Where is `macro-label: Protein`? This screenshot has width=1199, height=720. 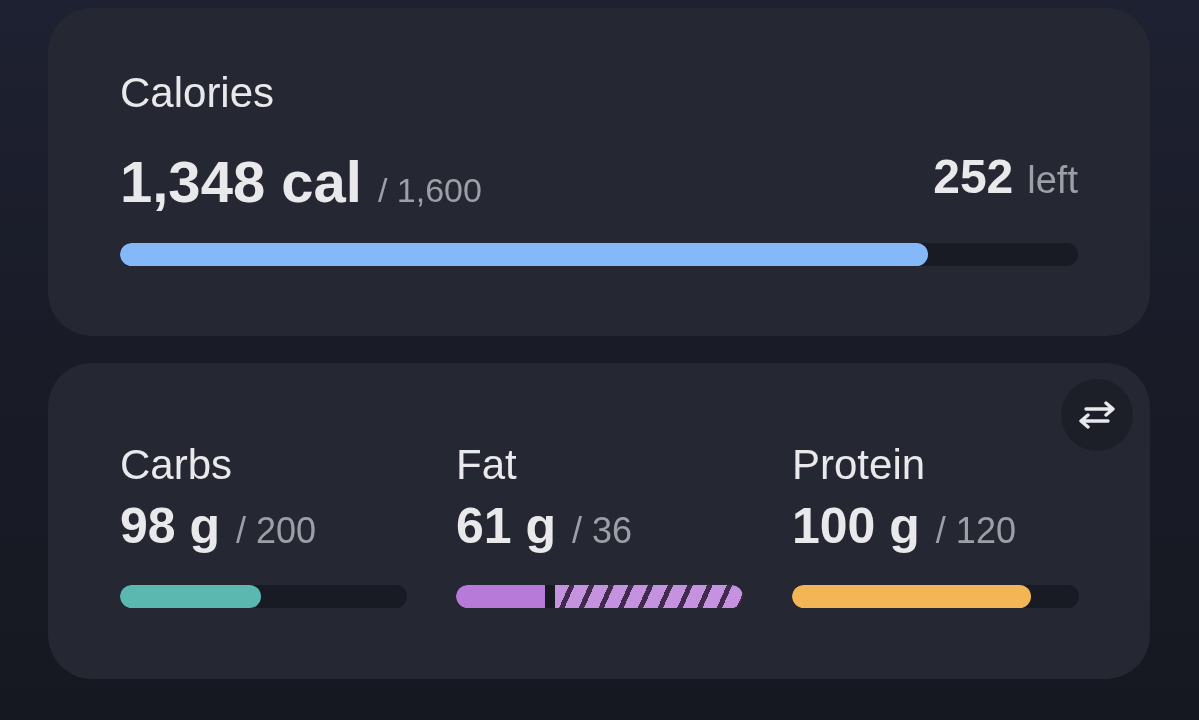 macro-label: Protein is located at coordinates (859, 465).